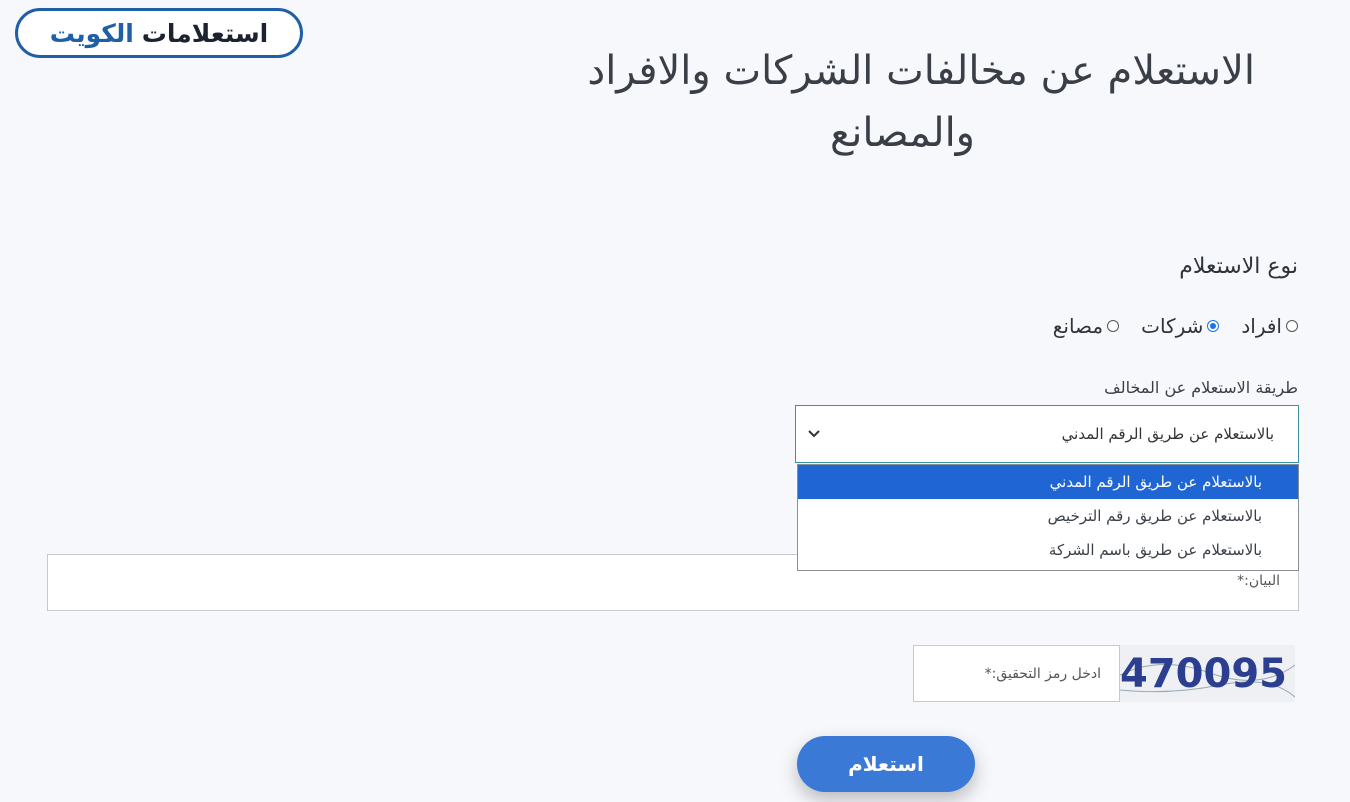 Image resolution: width=1350 pixels, height=802 pixels. Describe the element at coordinates (1078, 326) in the screenshot. I see `radio-label-factories: مصانع` at that location.